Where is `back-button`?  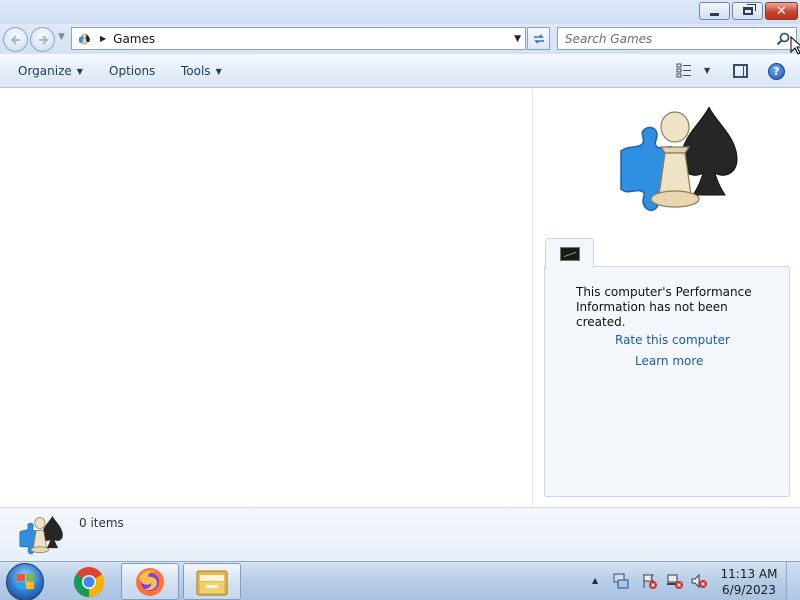
back-button is located at coordinates (15, 39).